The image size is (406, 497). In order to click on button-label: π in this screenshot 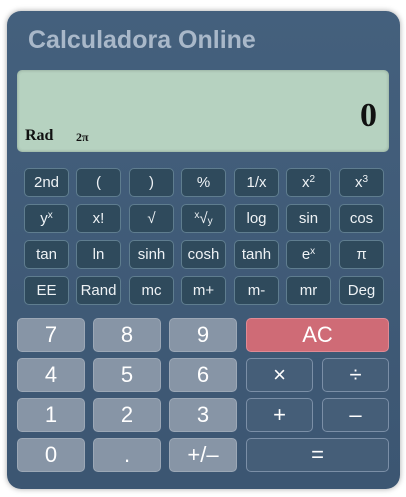, I will do `click(361, 254)`.